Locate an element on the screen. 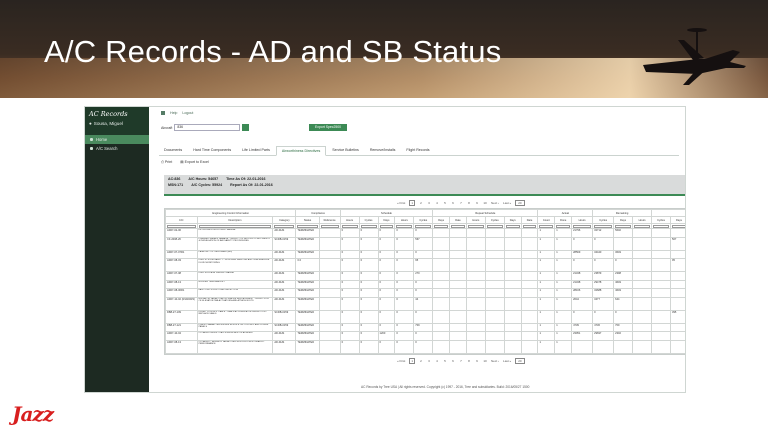 The height and width of the screenshot is (432, 768). print-button: ⎙ Print is located at coordinates (166, 162).